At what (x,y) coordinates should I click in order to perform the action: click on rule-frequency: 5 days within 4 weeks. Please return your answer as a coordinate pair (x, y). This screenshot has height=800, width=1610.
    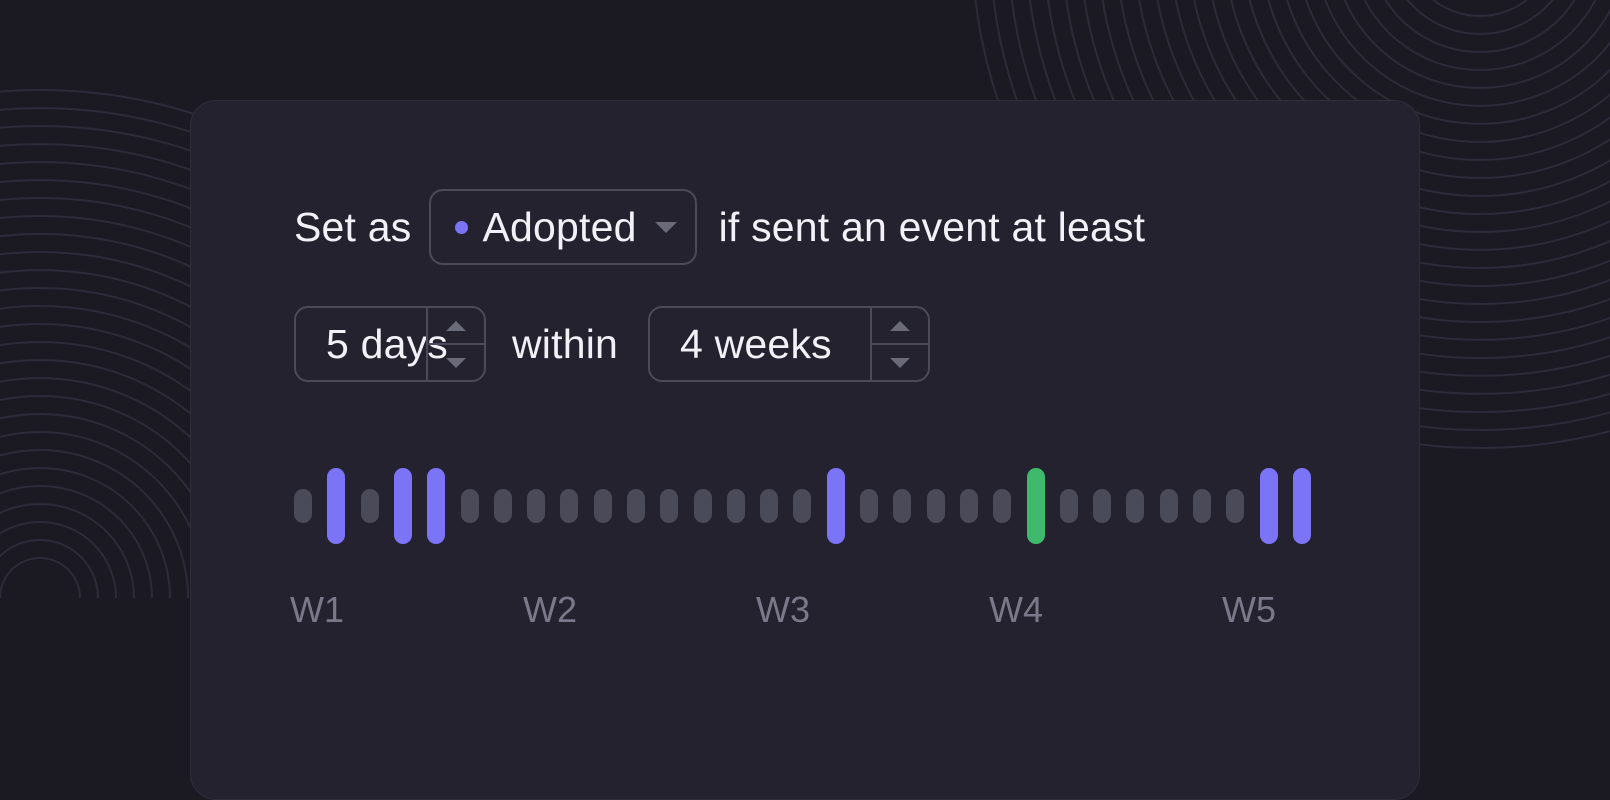
    Looking at the image, I should click on (612, 344).